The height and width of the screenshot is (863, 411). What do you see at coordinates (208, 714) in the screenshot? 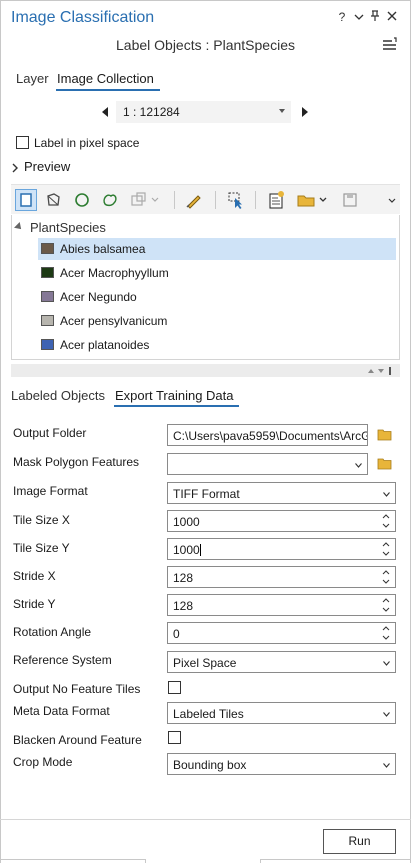
I see `metadata-format-value: Labeled Tiles` at bounding box center [208, 714].